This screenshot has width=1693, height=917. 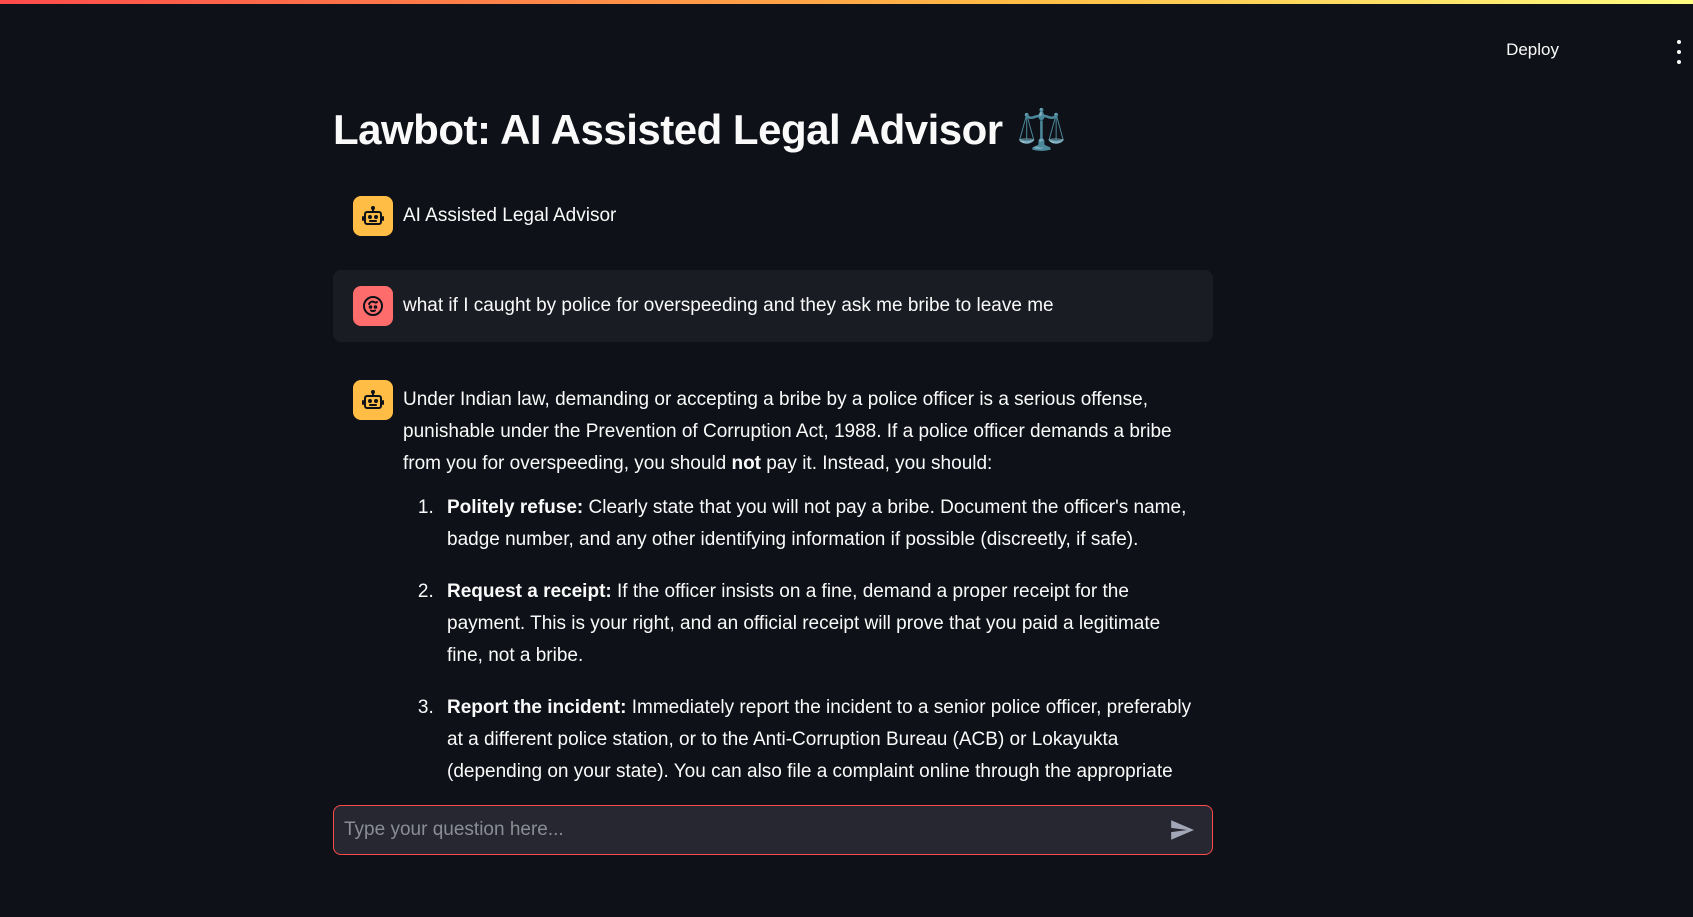 I want to click on user-face-icon, so click(x=373, y=306).